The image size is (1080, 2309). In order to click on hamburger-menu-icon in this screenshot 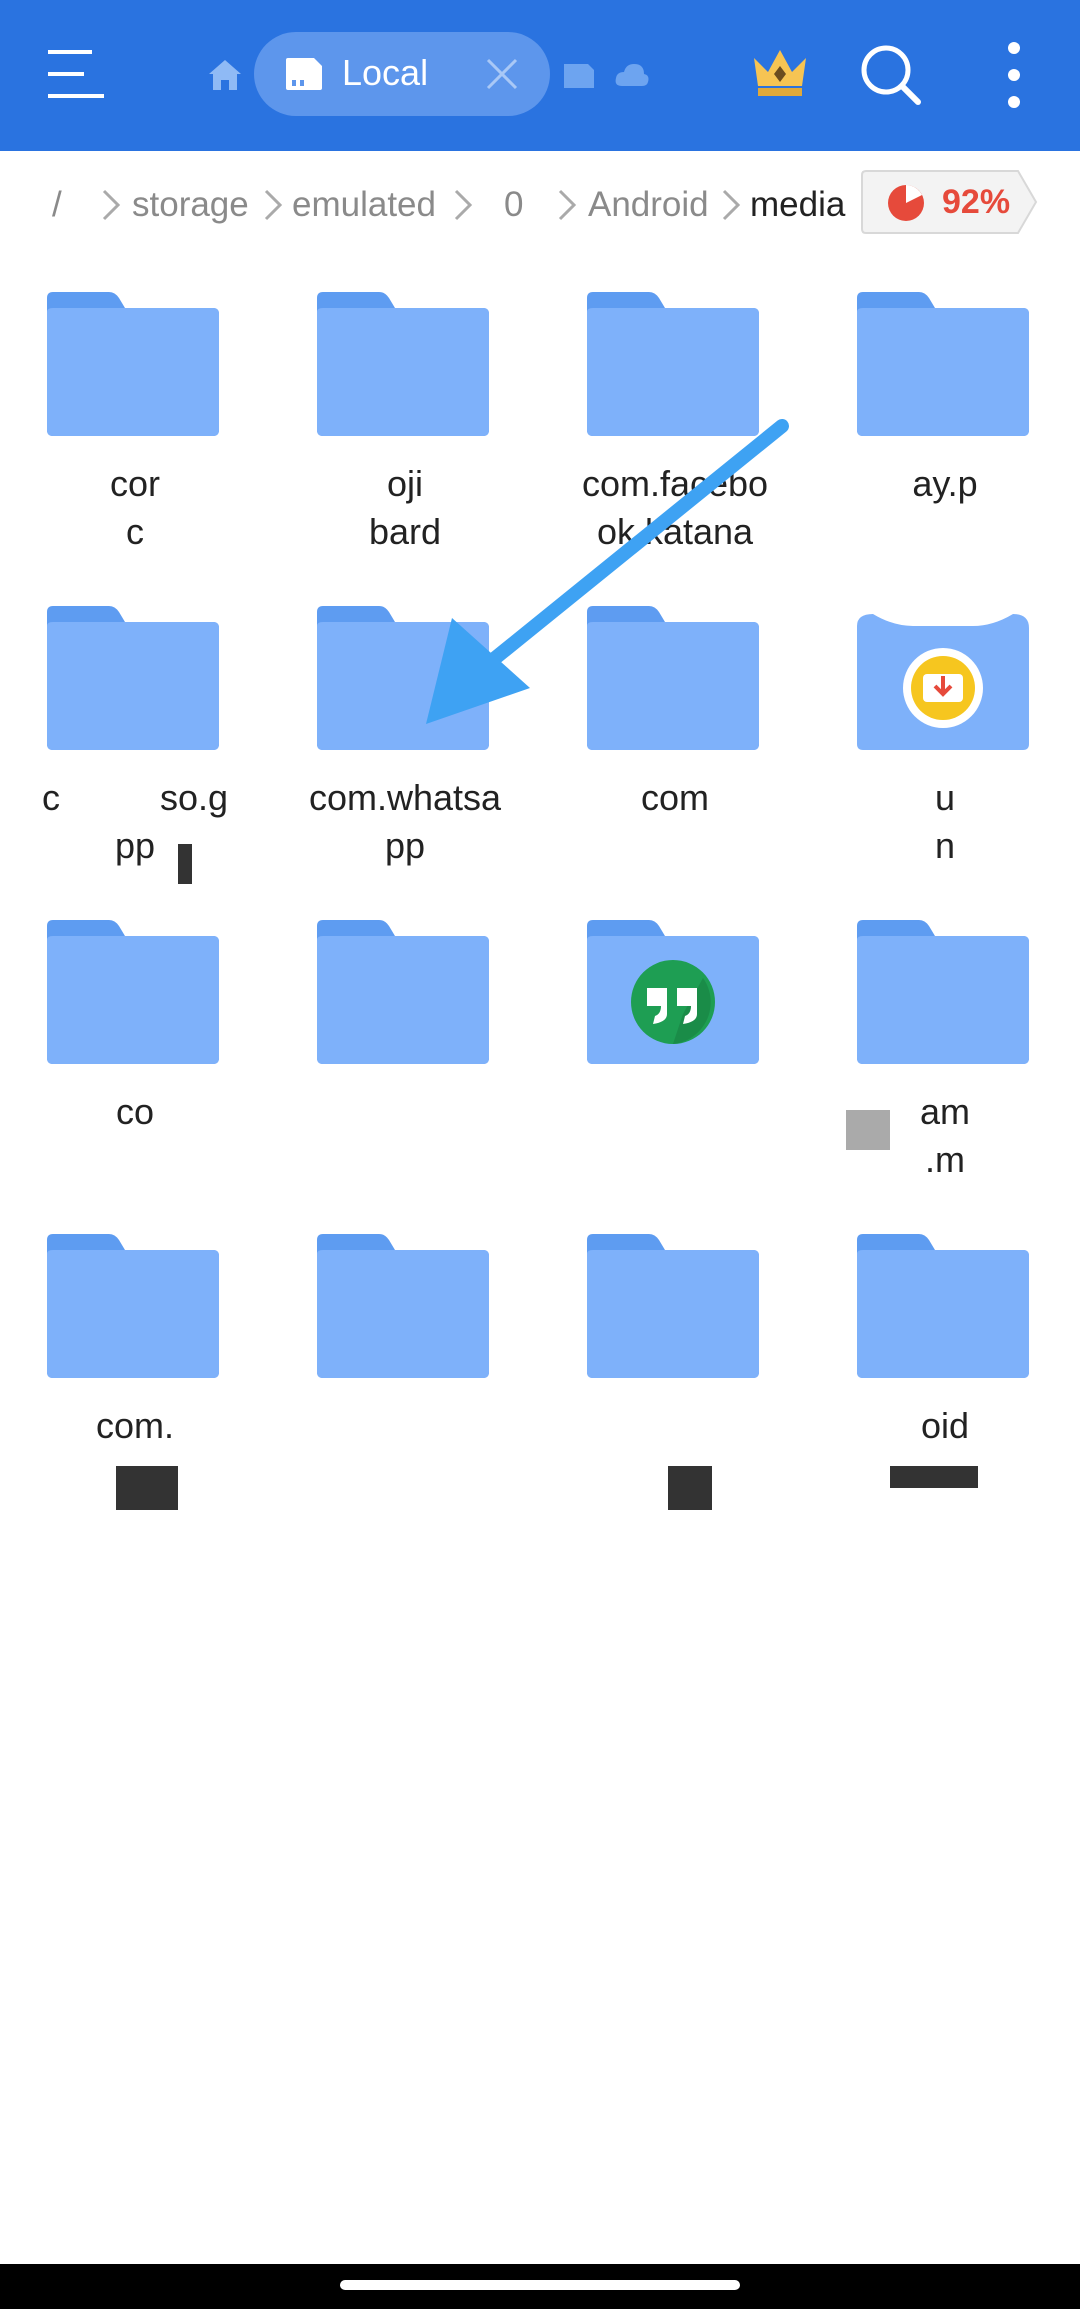, I will do `click(76, 74)`.